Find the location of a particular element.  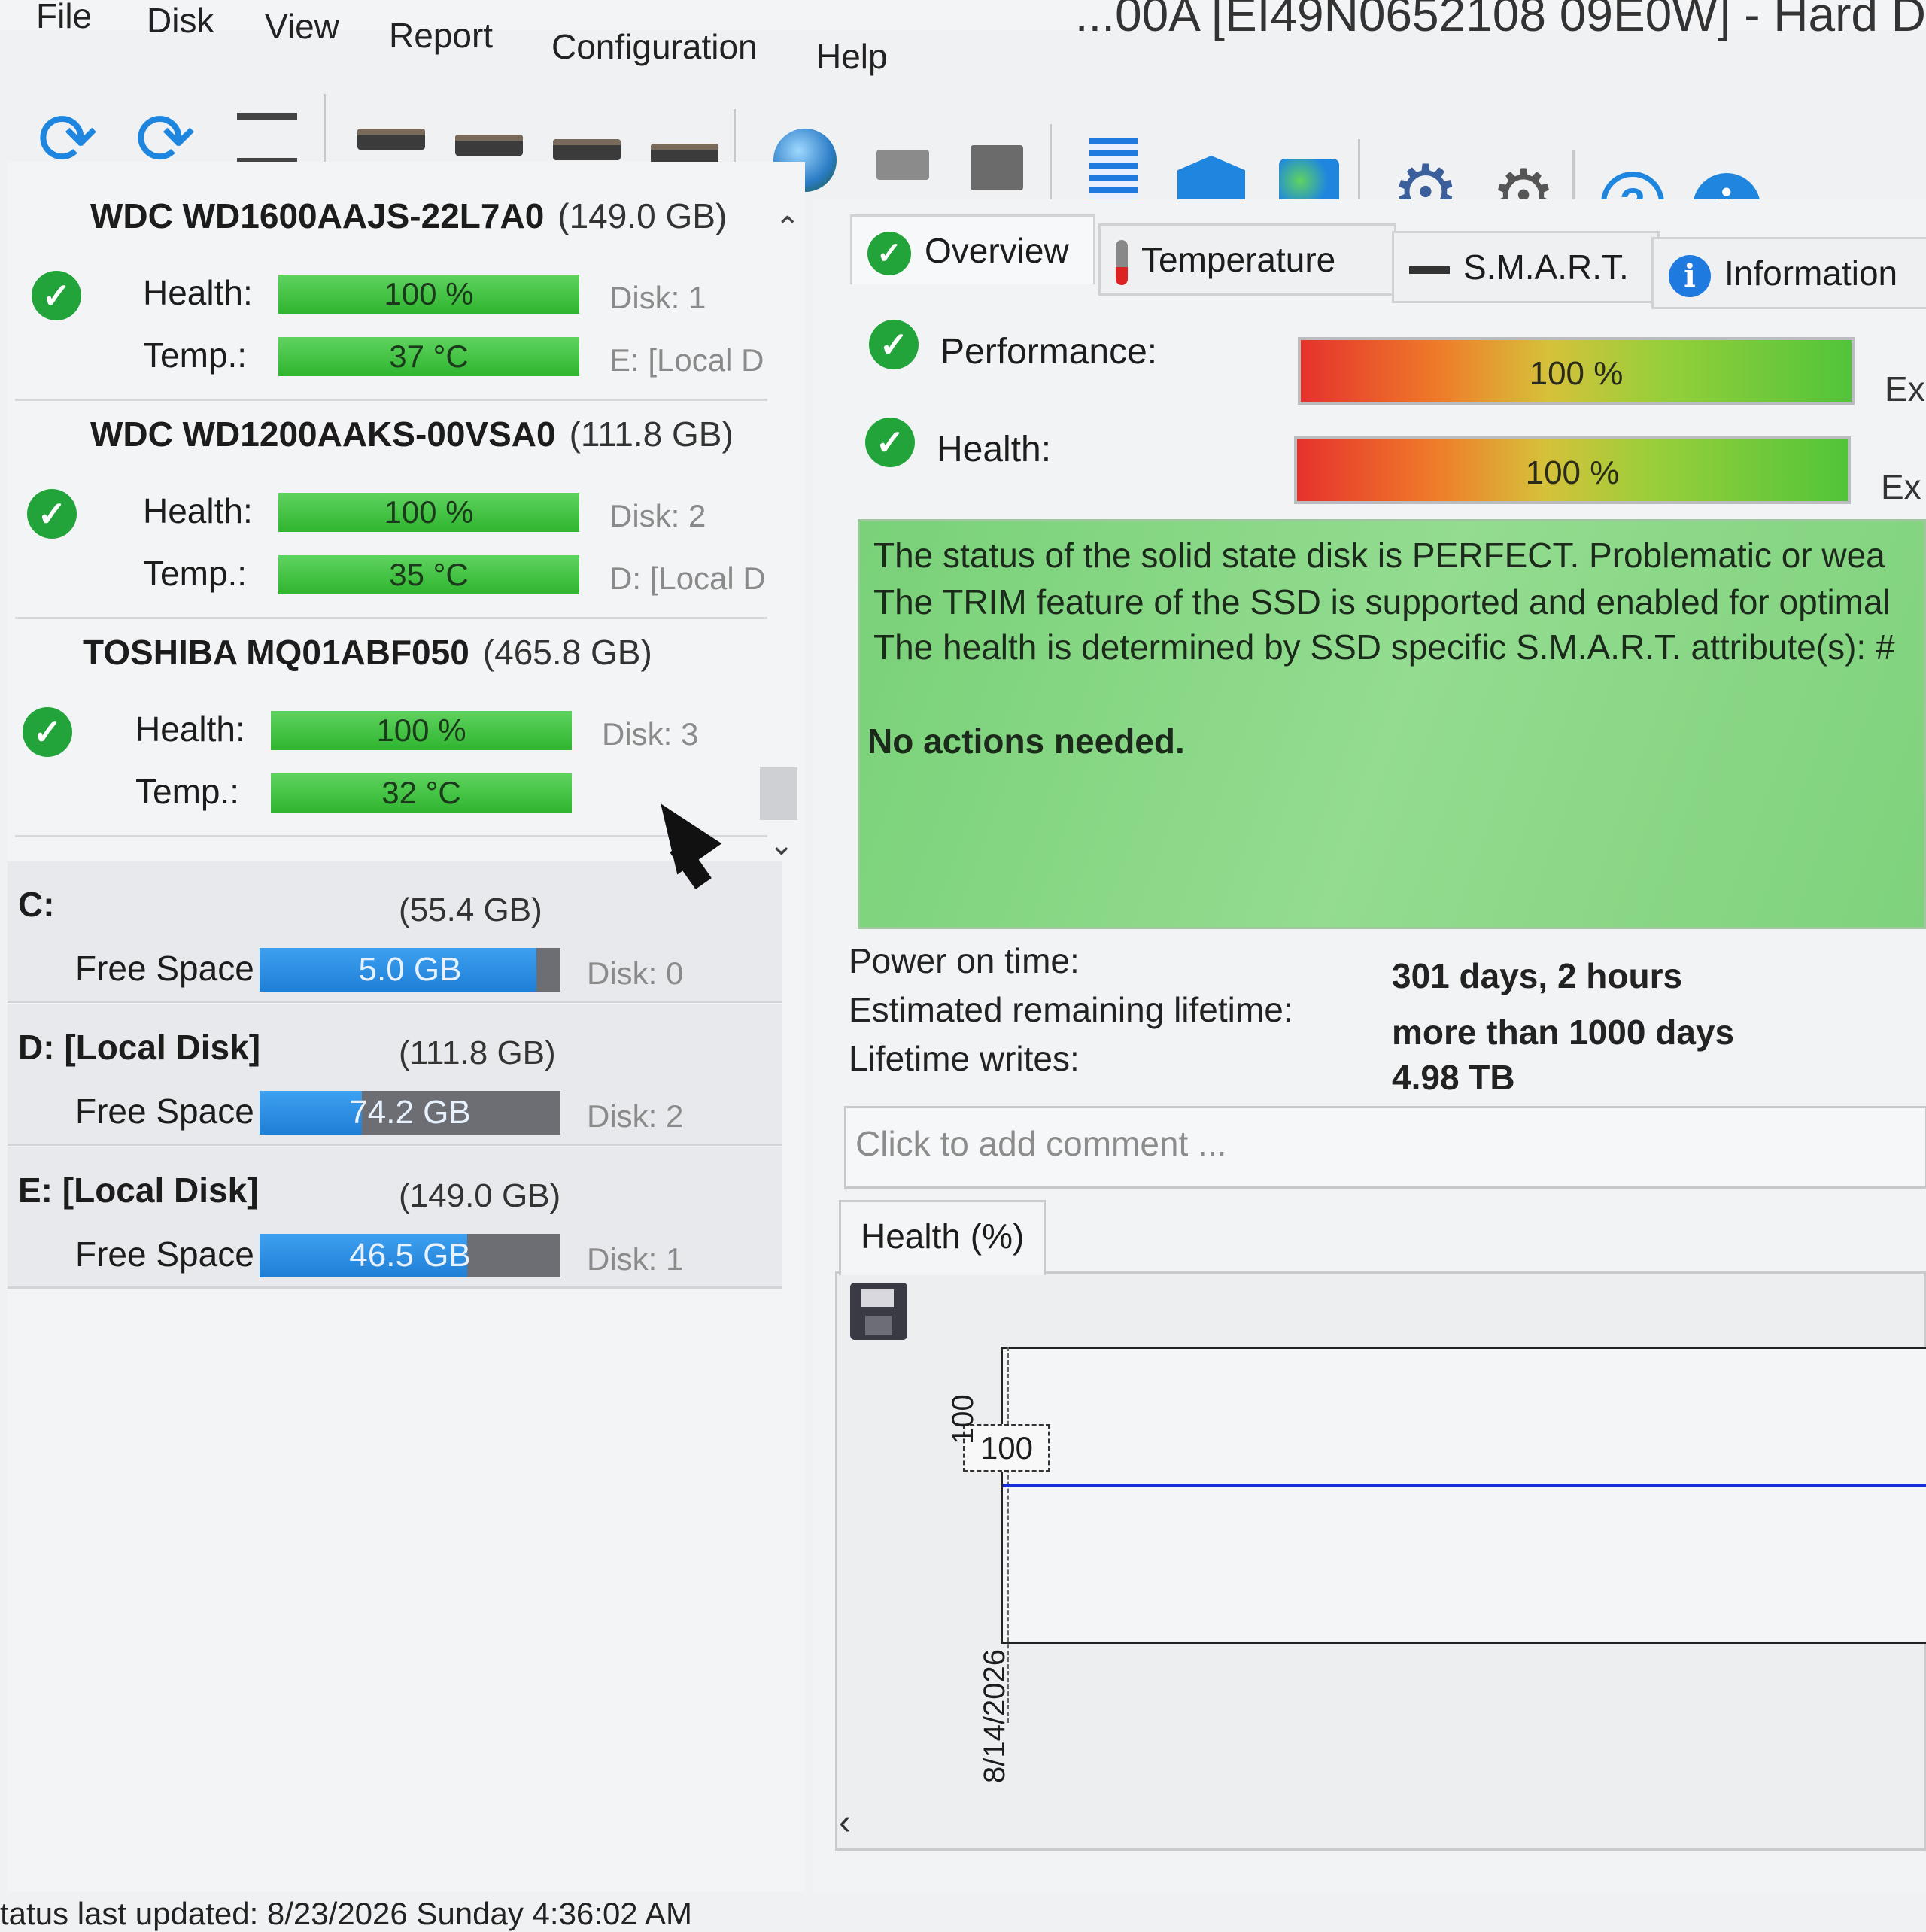

menu-bar: File Disk View Report Configuration Help is located at coordinates (489, 38).